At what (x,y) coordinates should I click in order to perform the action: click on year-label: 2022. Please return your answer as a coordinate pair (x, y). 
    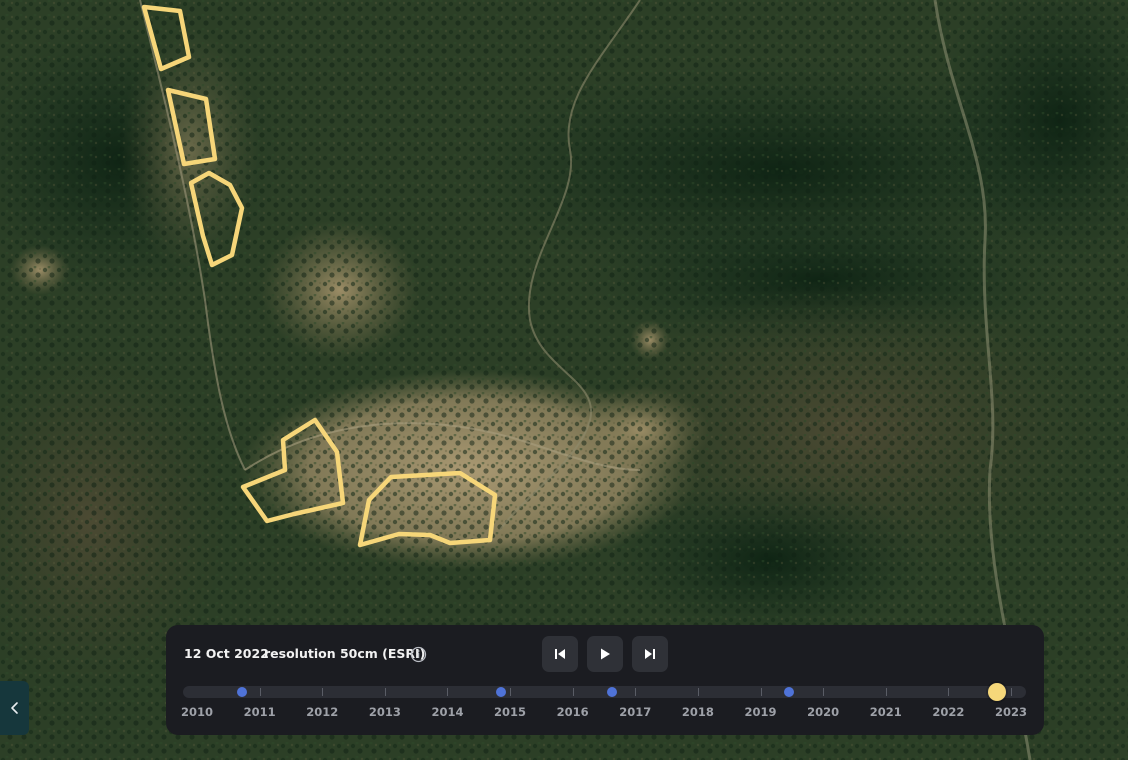
    Looking at the image, I should click on (948, 712).